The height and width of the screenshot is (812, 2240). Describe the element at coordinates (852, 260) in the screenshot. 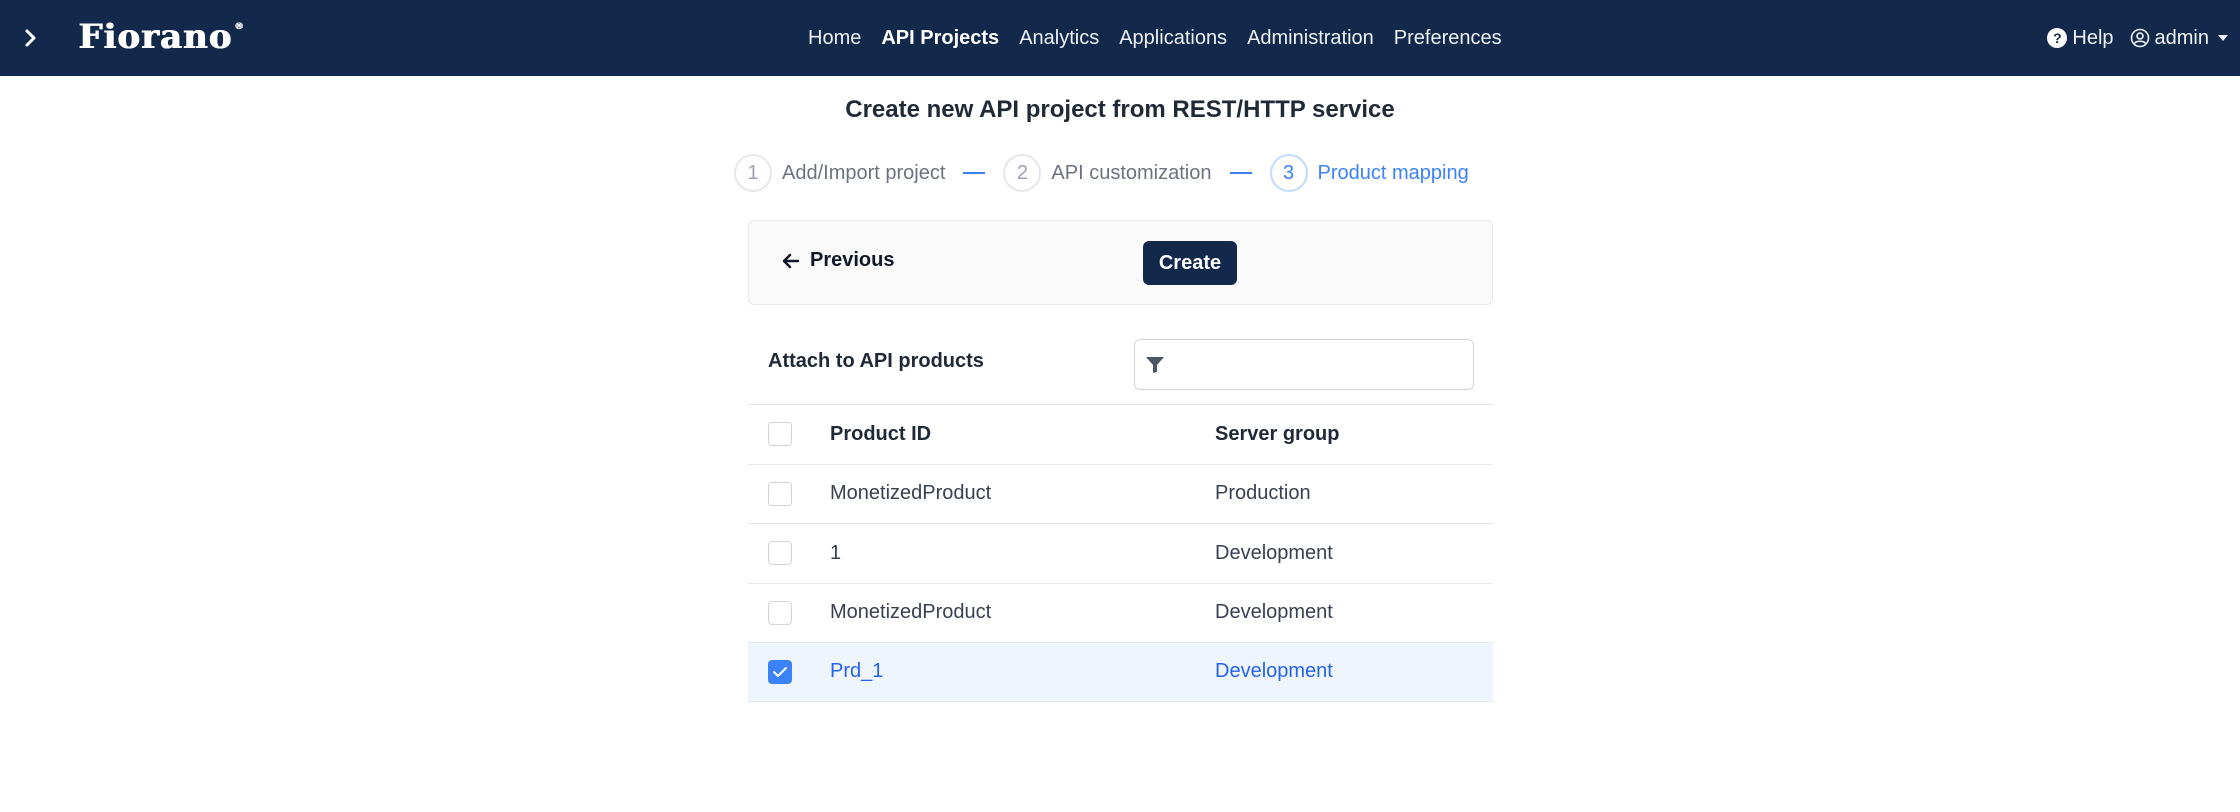

I see `previous-label: Previous` at that location.